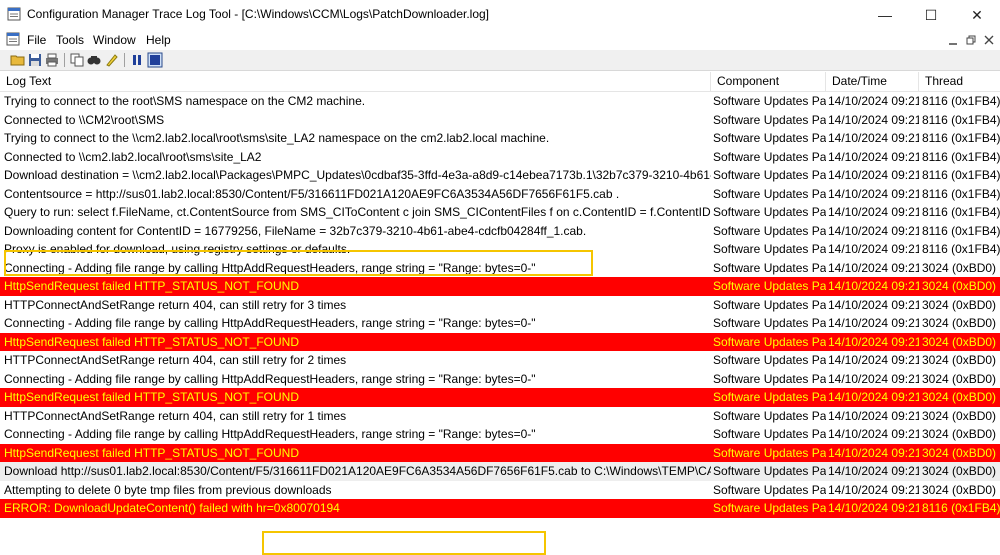 This screenshot has width=1000, height=555. Describe the element at coordinates (355, 81) in the screenshot. I see `column-header-log-text: Log Text` at that location.